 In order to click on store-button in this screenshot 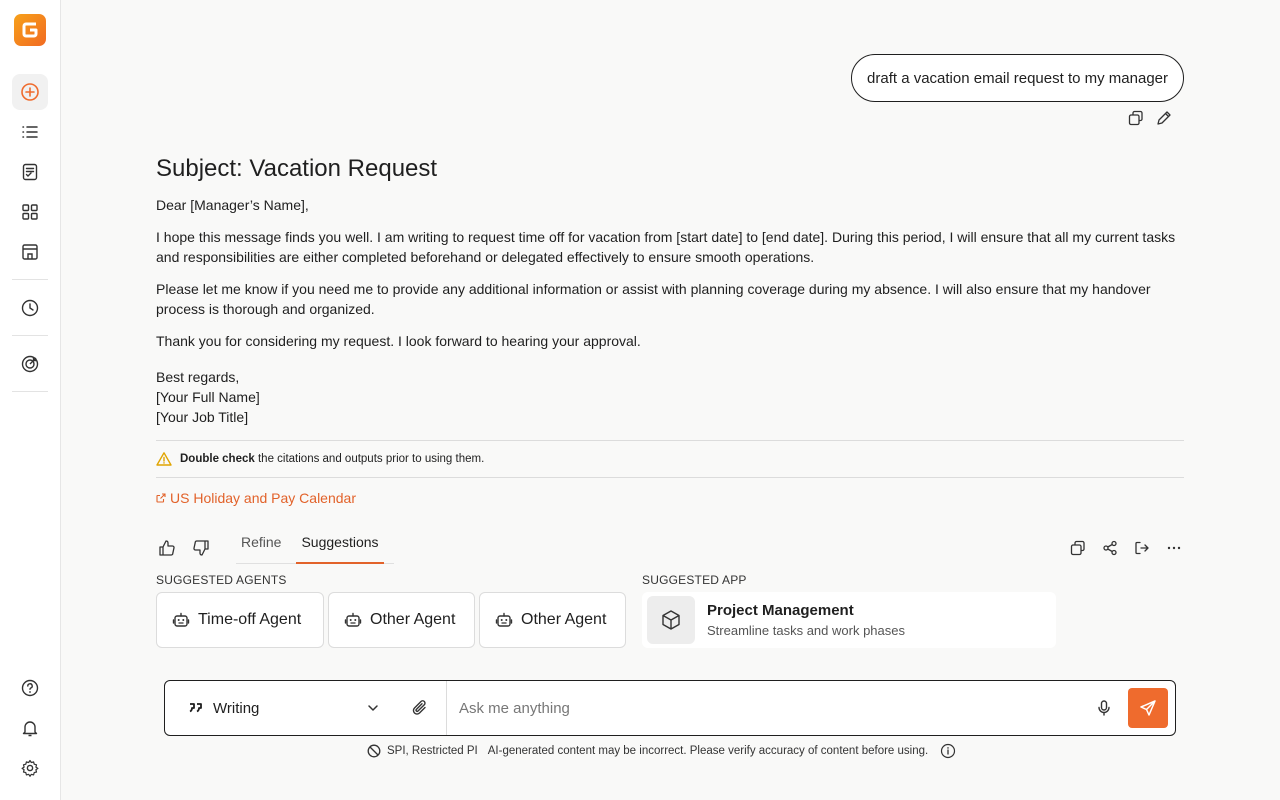, I will do `click(30, 252)`.